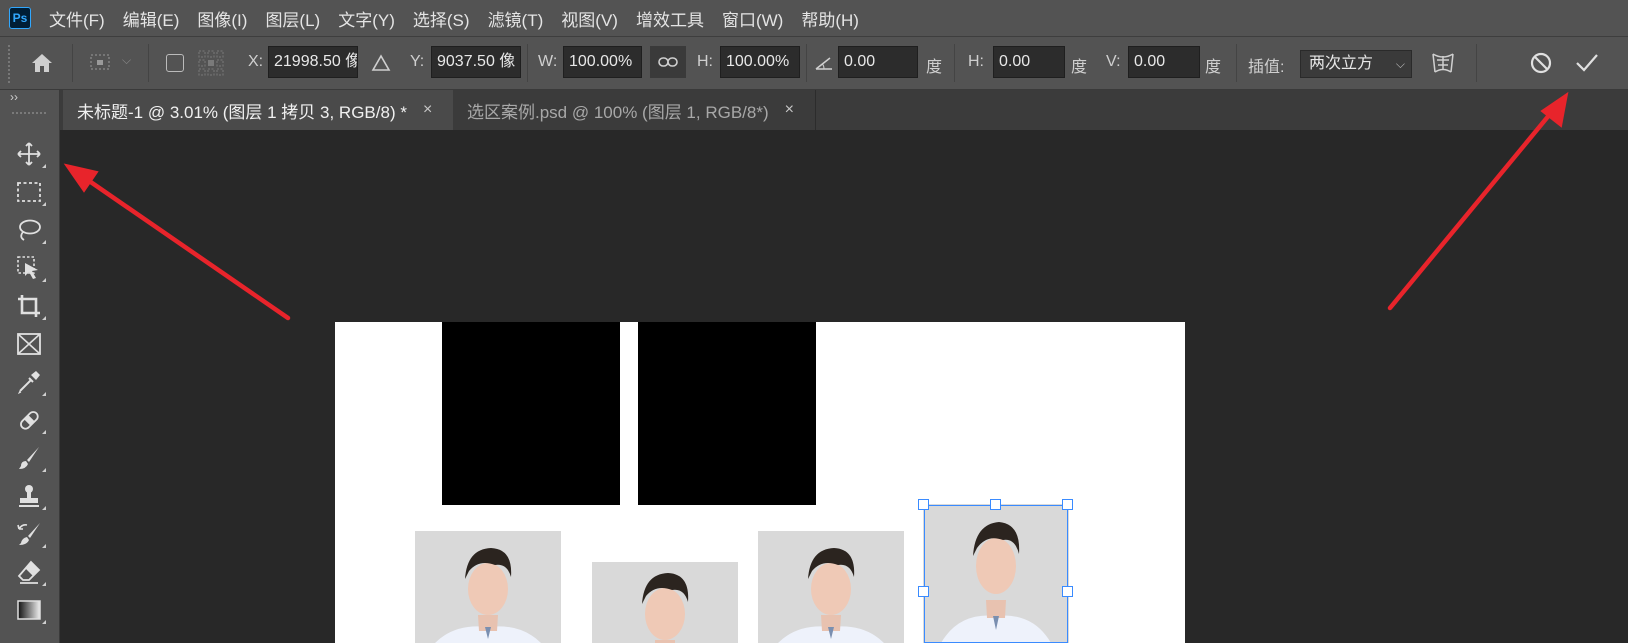 The image size is (1628, 643). Describe the element at coordinates (29, 572) in the screenshot. I see `eraser-tool-icon` at that location.